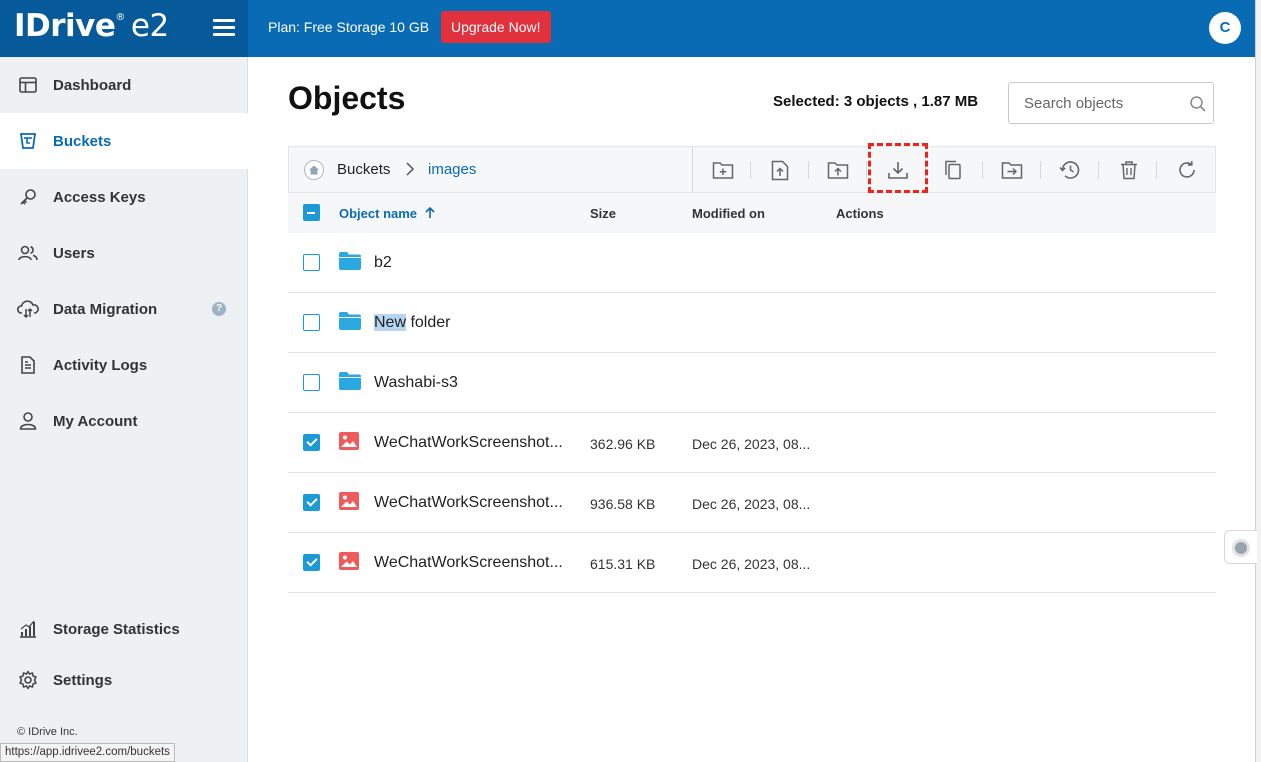 This screenshot has width=1261, height=762. Describe the element at coordinates (28, 253) in the screenshot. I see `users-icon` at that location.